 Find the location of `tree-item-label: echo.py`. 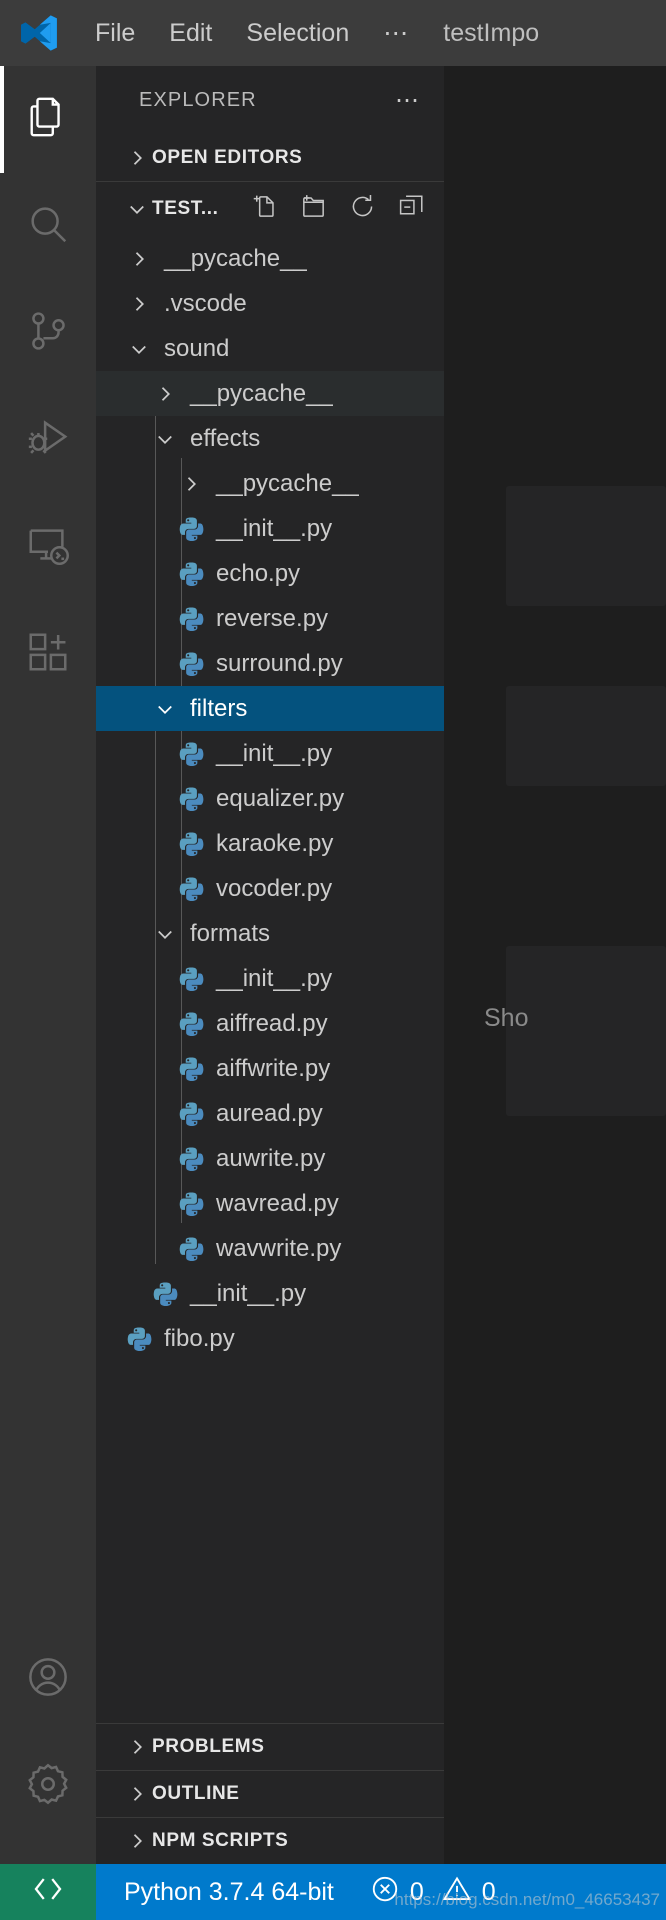

tree-item-label: echo.py is located at coordinates (258, 573).